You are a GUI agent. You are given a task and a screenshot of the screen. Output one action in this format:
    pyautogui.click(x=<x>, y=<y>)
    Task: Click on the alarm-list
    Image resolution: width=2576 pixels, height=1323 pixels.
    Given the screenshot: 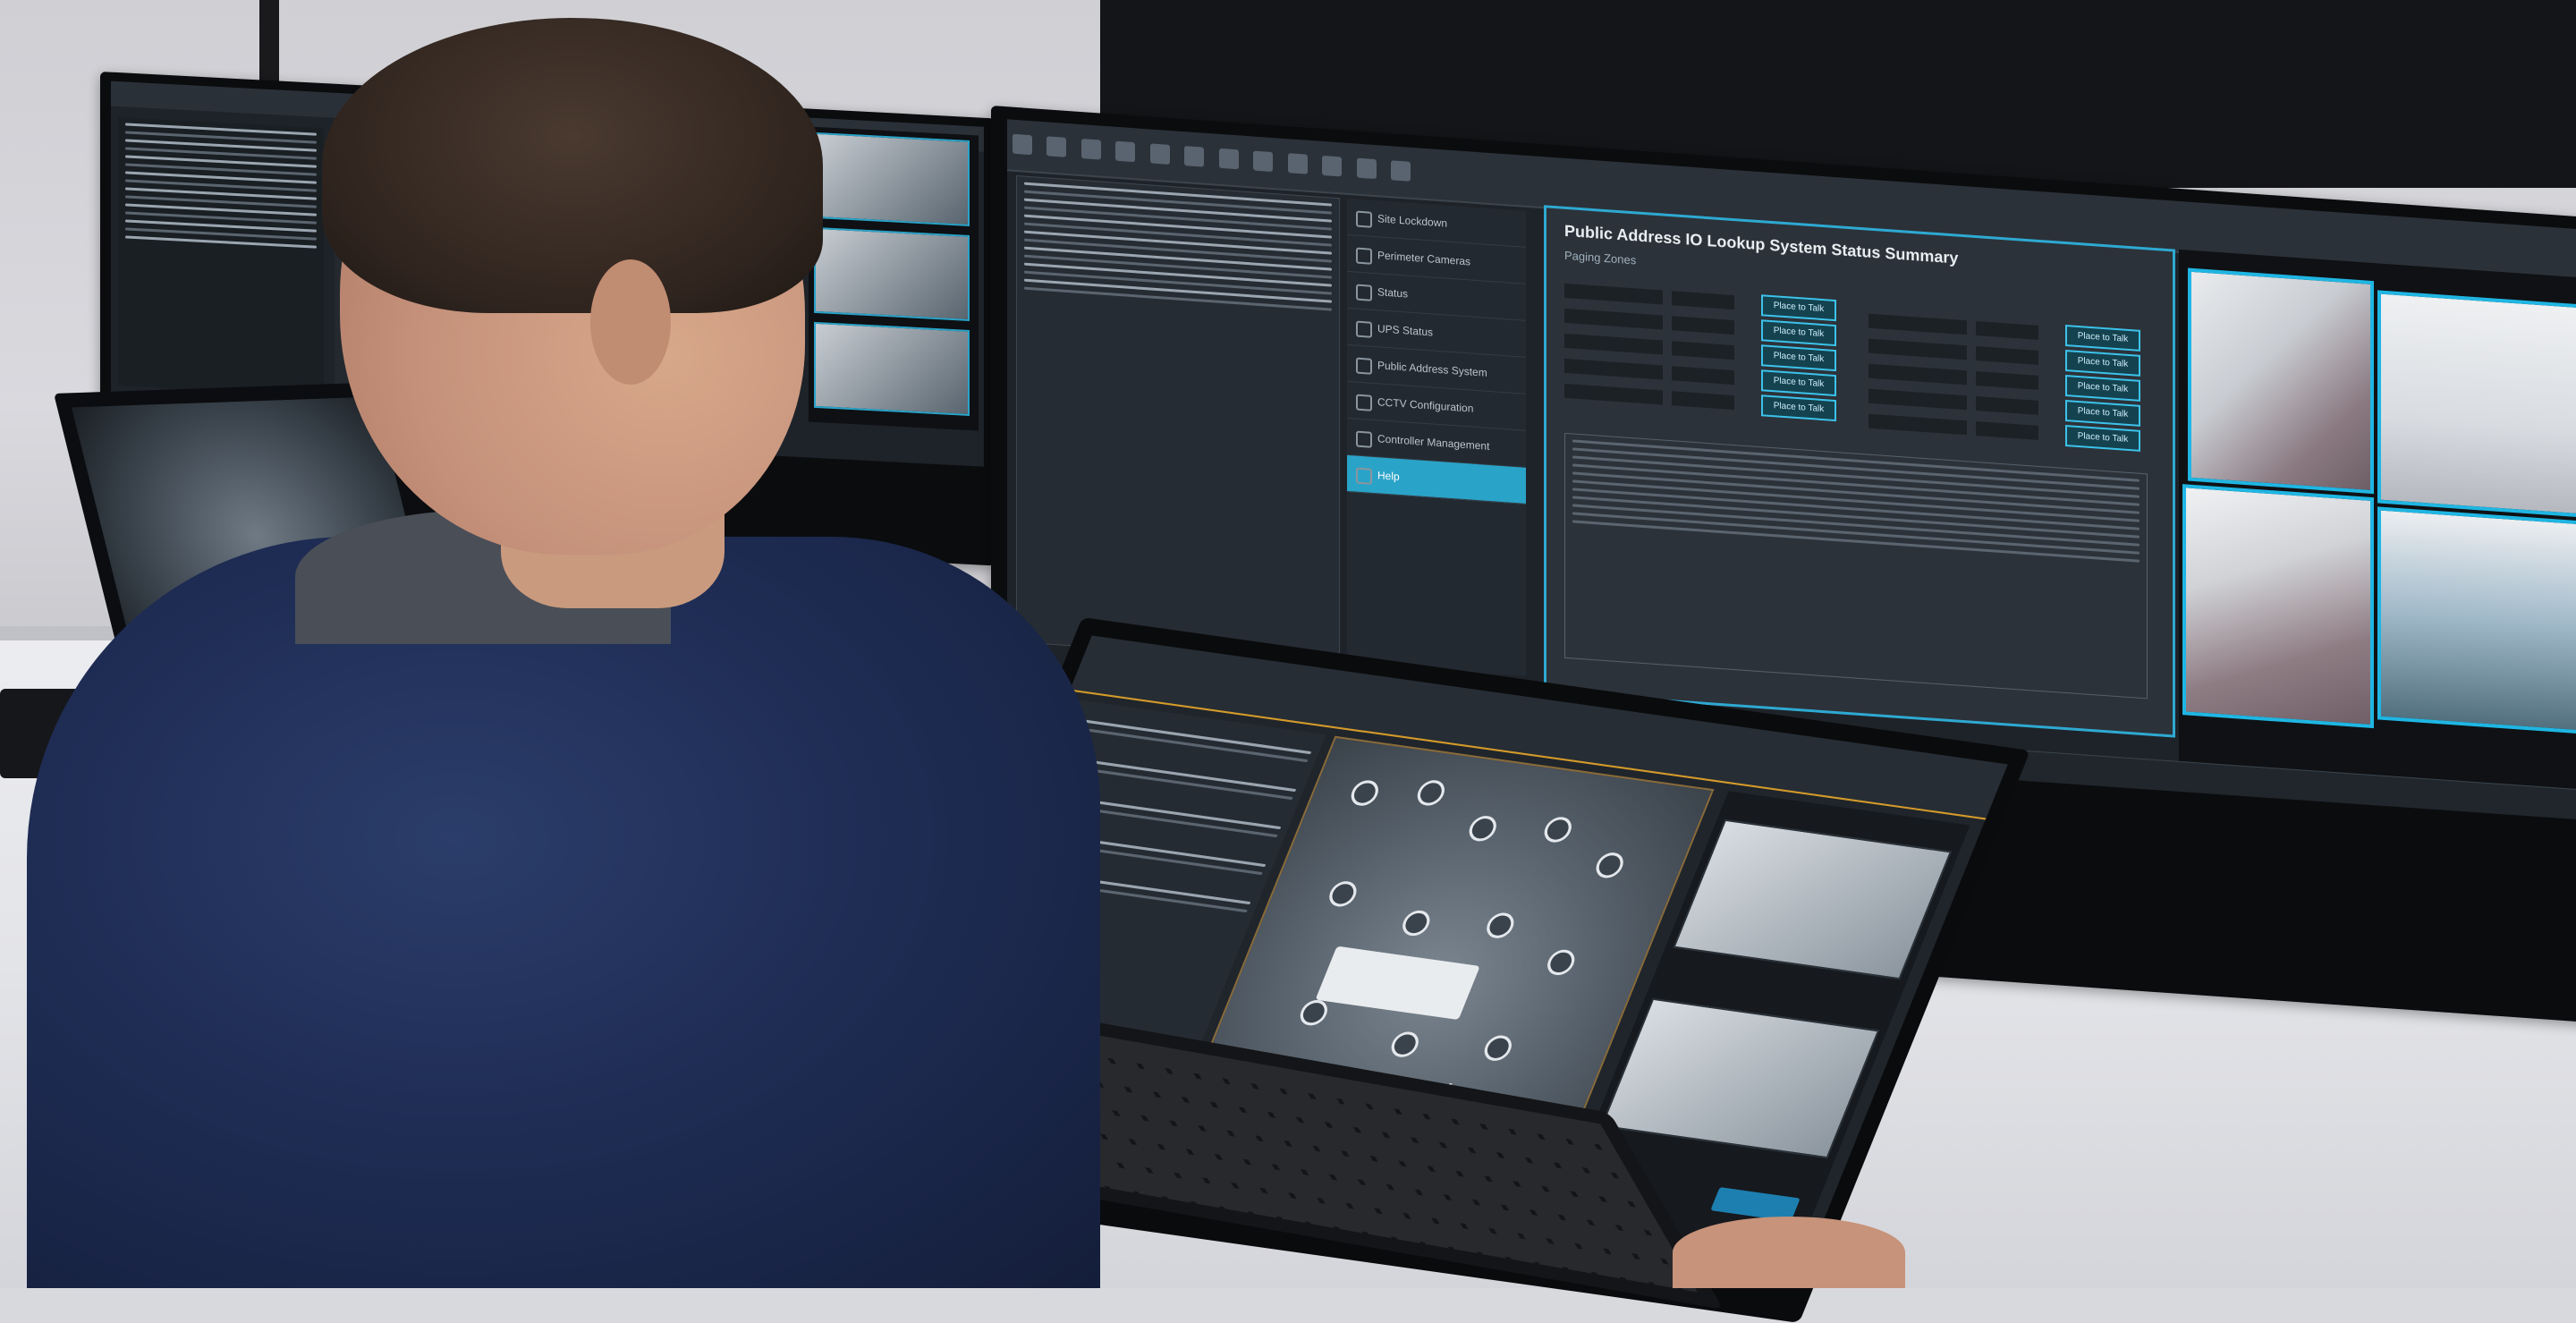 What is the action you would take?
    pyautogui.click(x=221, y=257)
    